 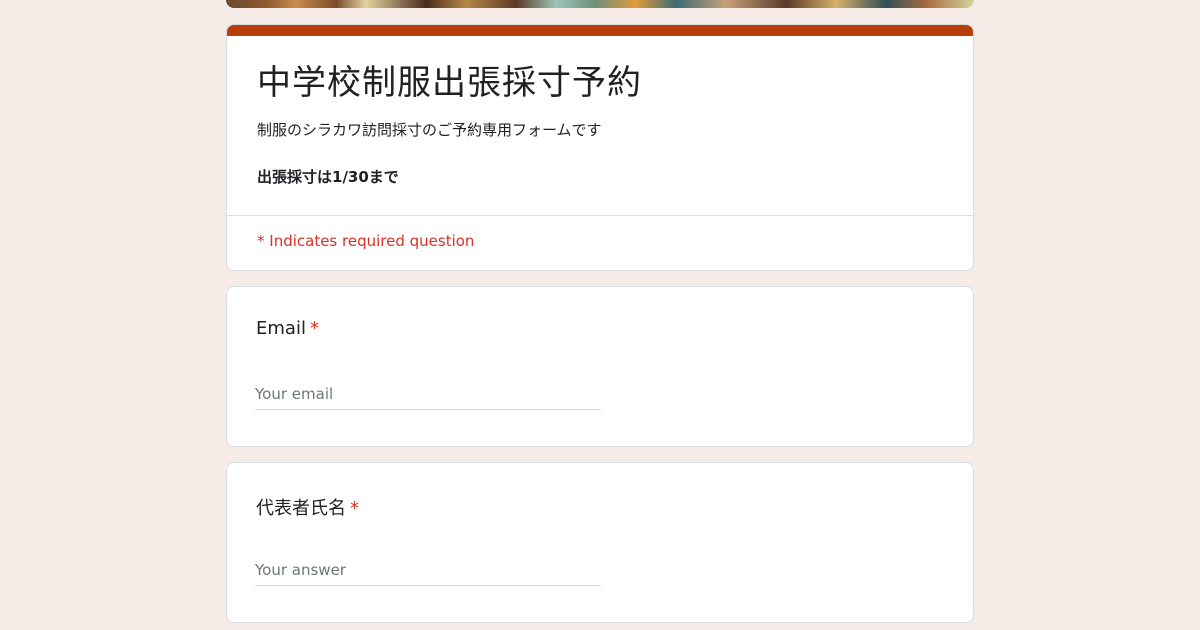 What do you see at coordinates (428, 570) in the screenshot?
I see `representative-name-input` at bounding box center [428, 570].